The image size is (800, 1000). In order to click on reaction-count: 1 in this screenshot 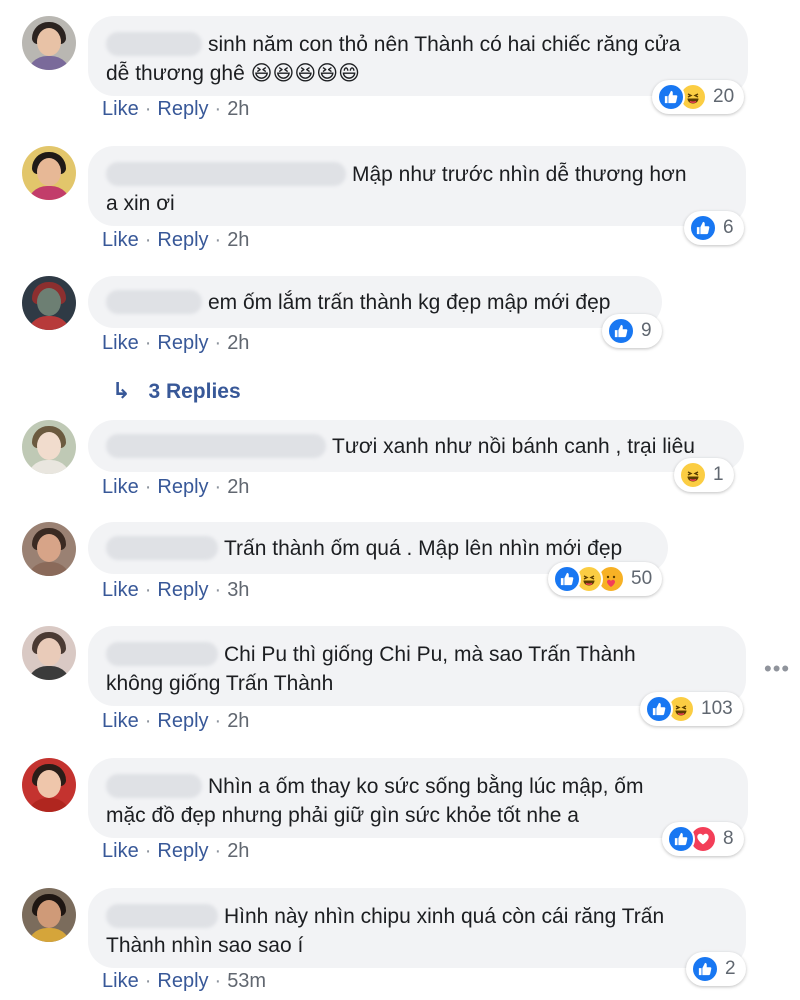, I will do `click(718, 474)`.